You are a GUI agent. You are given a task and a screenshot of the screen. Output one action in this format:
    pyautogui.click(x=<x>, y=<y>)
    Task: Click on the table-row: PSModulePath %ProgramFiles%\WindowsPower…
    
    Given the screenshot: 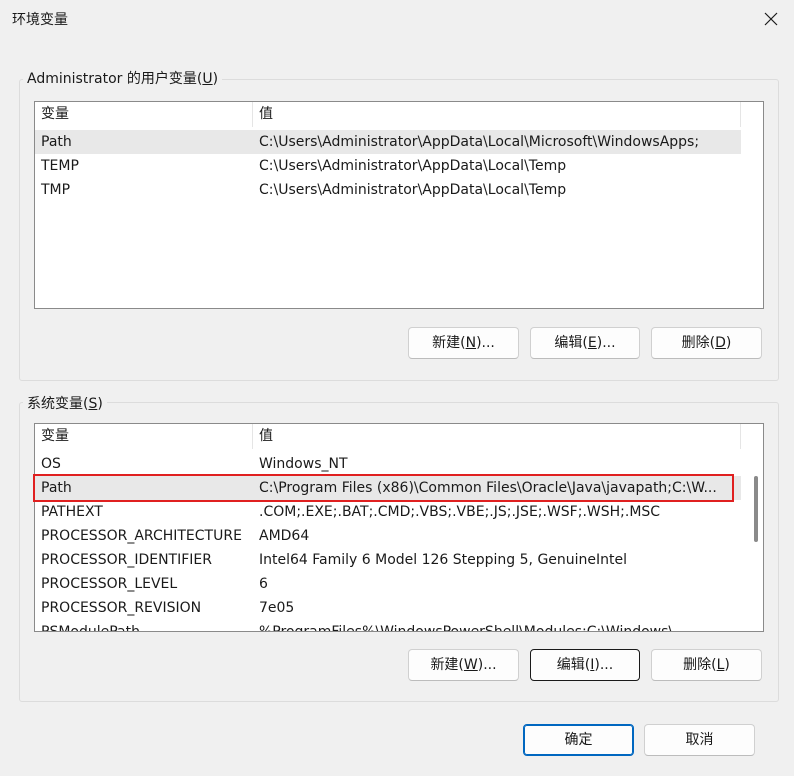 What is the action you would take?
    pyautogui.click(x=388, y=626)
    